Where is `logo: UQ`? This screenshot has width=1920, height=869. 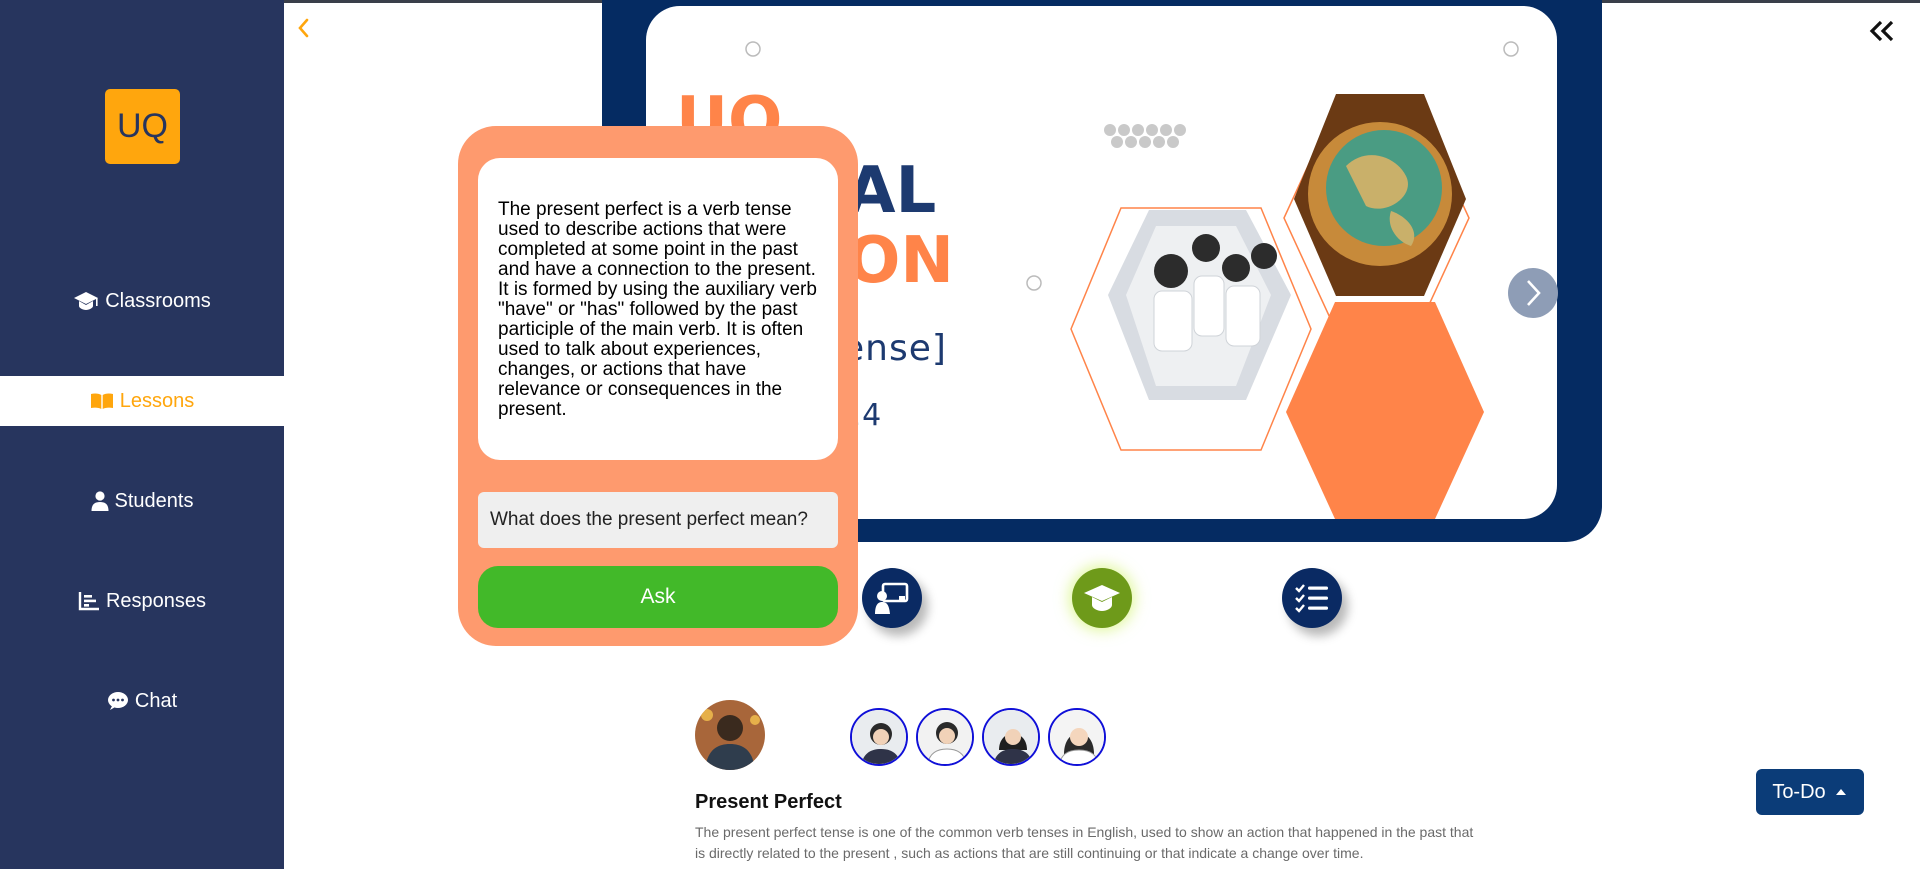
logo: UQ is located at coordinates (142, 126).